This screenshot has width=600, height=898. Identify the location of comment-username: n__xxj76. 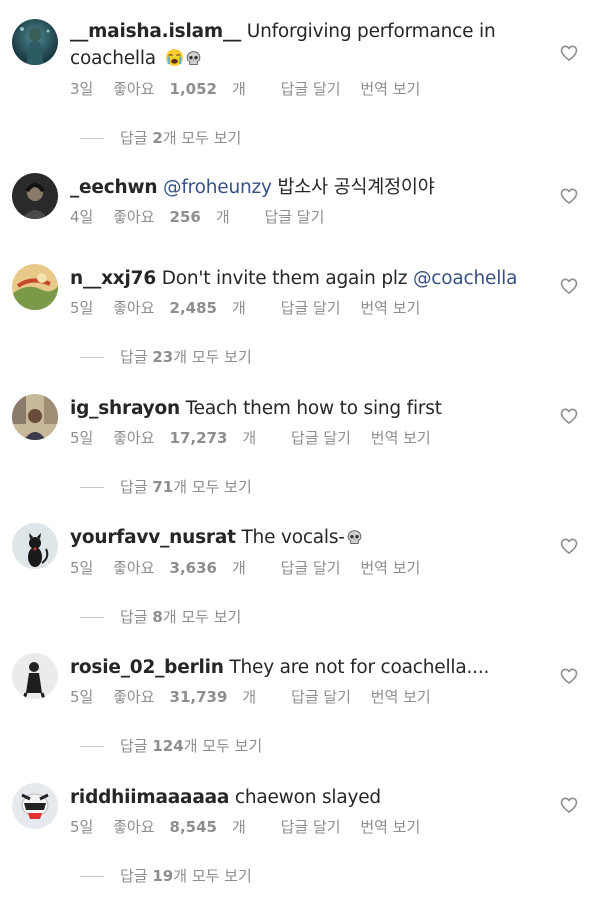
(113, 278).